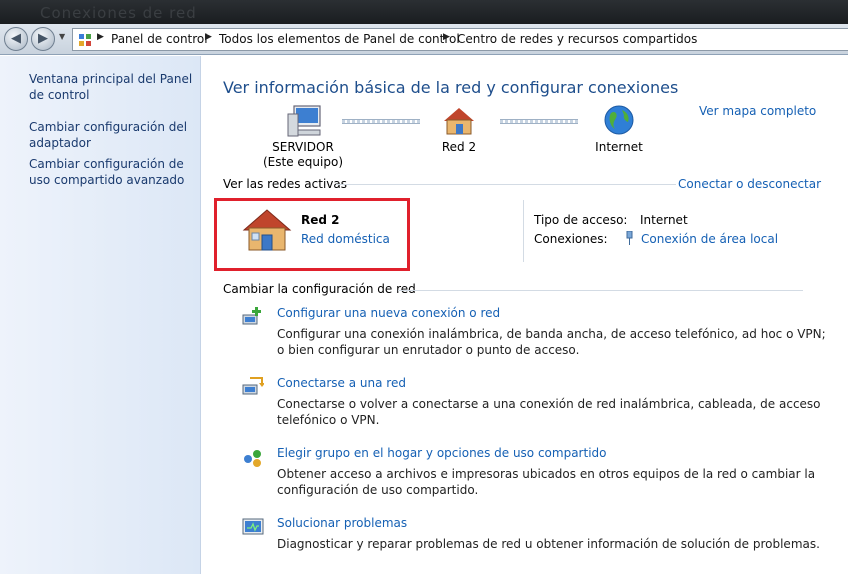  What do you see at coordinates (523, 231) in the screenshot?
I see `vertical-divider` at bounding box center [523, 231].